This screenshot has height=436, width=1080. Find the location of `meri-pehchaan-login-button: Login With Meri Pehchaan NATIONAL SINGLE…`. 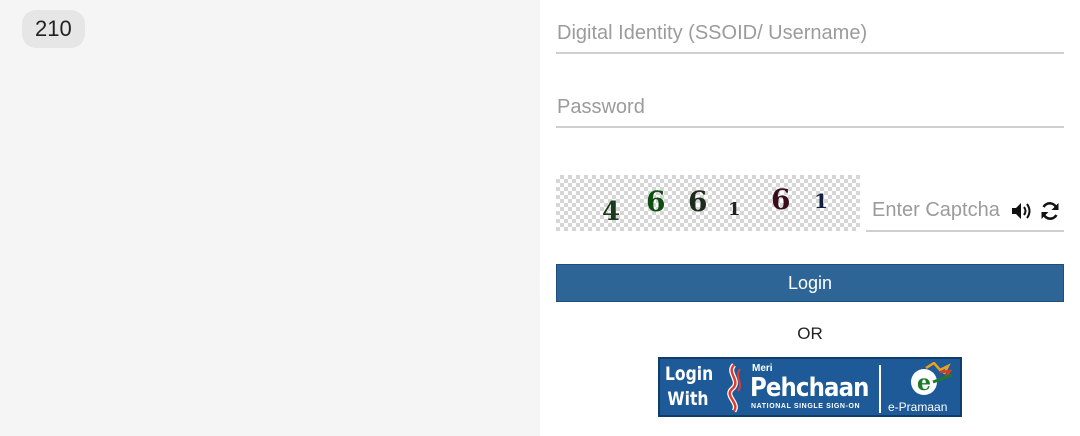

meri-pehchaan-login-button: Login With Meri Pehchaan NATIONAL SINGLE… is located at coordinates (810, 387).